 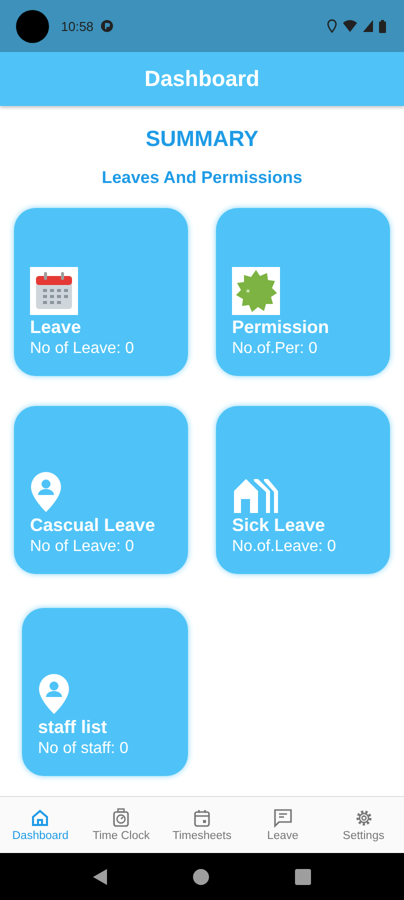 I want to click on card-title: Permission, so click(x=281, y=327).